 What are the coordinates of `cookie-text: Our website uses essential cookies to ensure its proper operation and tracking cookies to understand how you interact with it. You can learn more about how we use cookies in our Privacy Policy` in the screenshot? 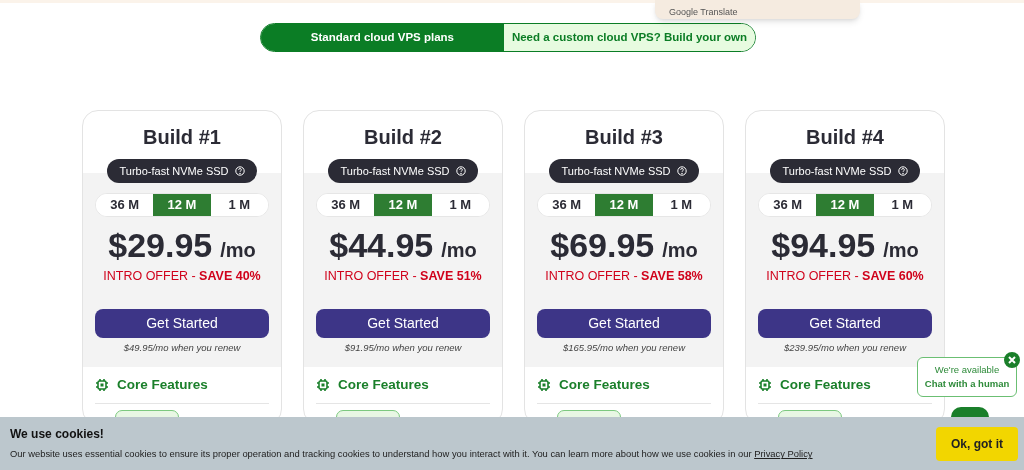 It's located at (411, 454).